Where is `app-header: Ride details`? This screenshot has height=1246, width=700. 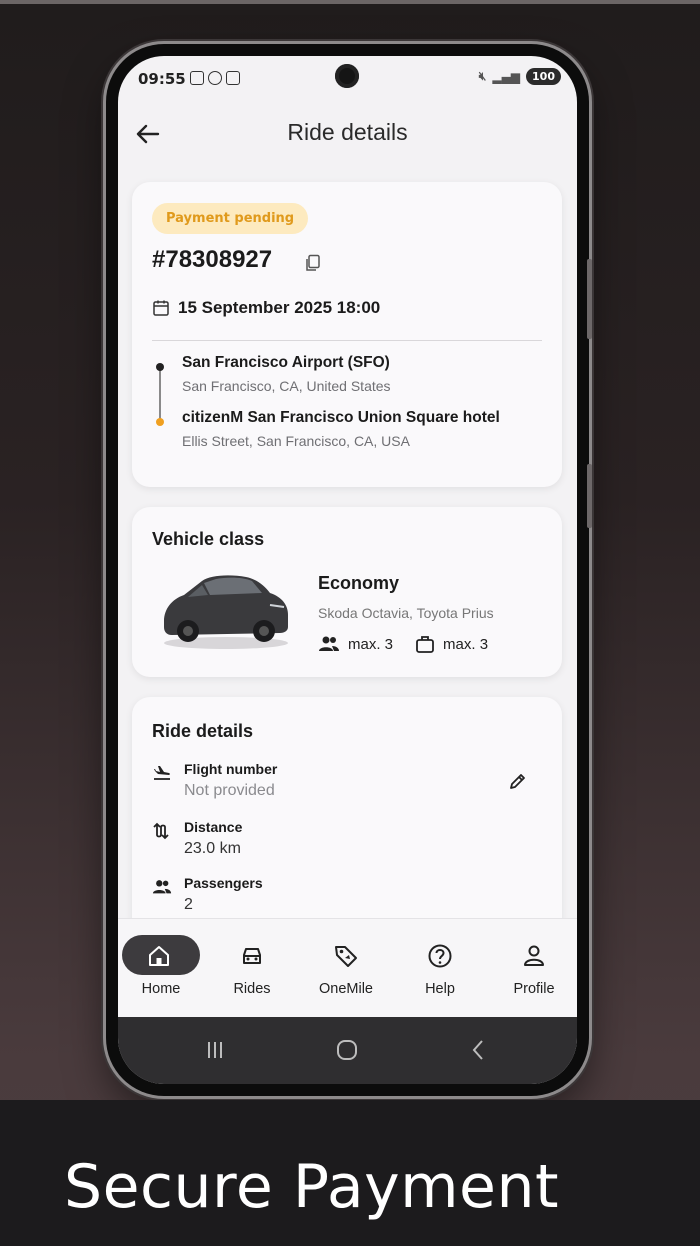 app-header: Ride details is located at coordinates (347, 137).